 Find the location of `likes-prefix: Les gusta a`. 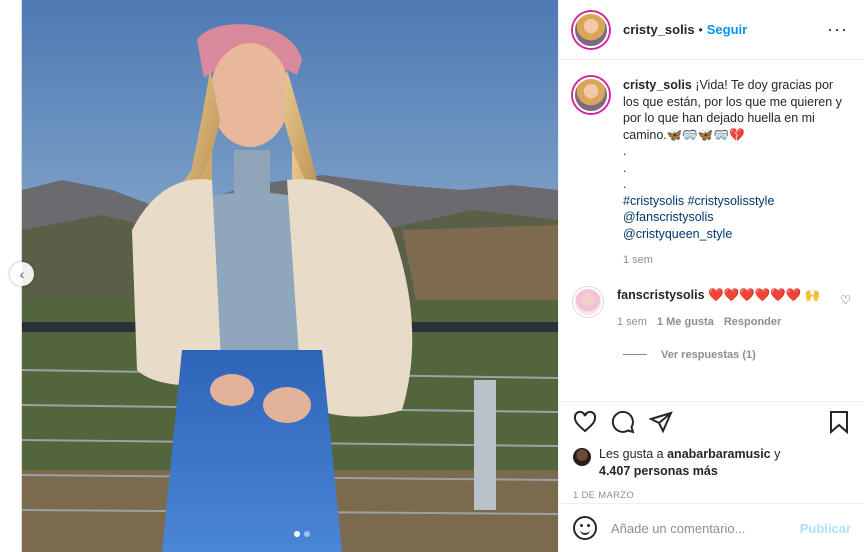

likes-prefix: Les gusta a is located at coordinates (633, 454).